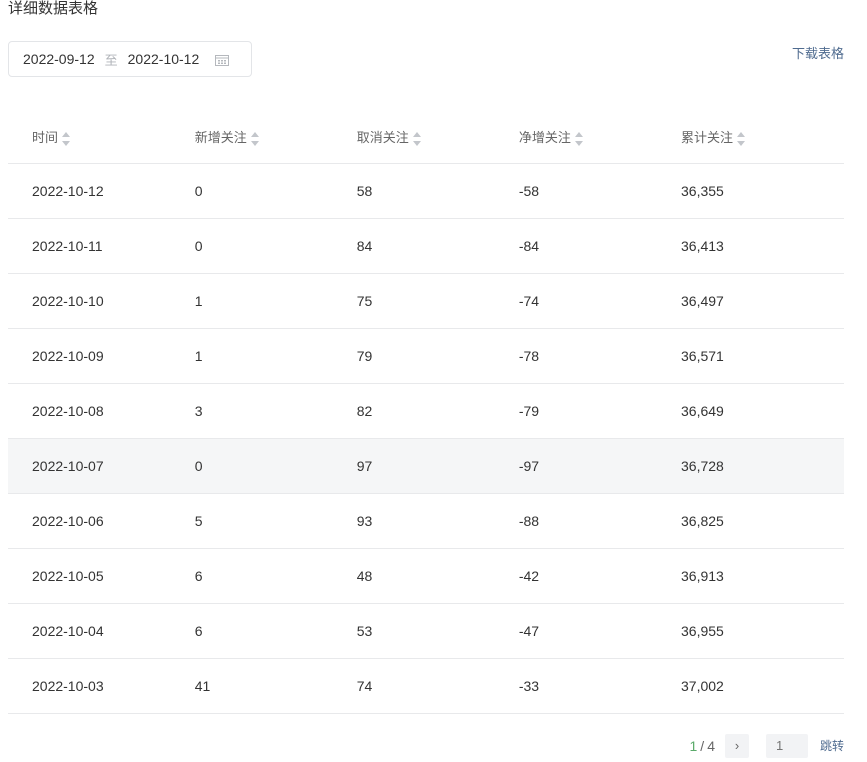  I want to click on table-cell: -78, so click(600, 356).